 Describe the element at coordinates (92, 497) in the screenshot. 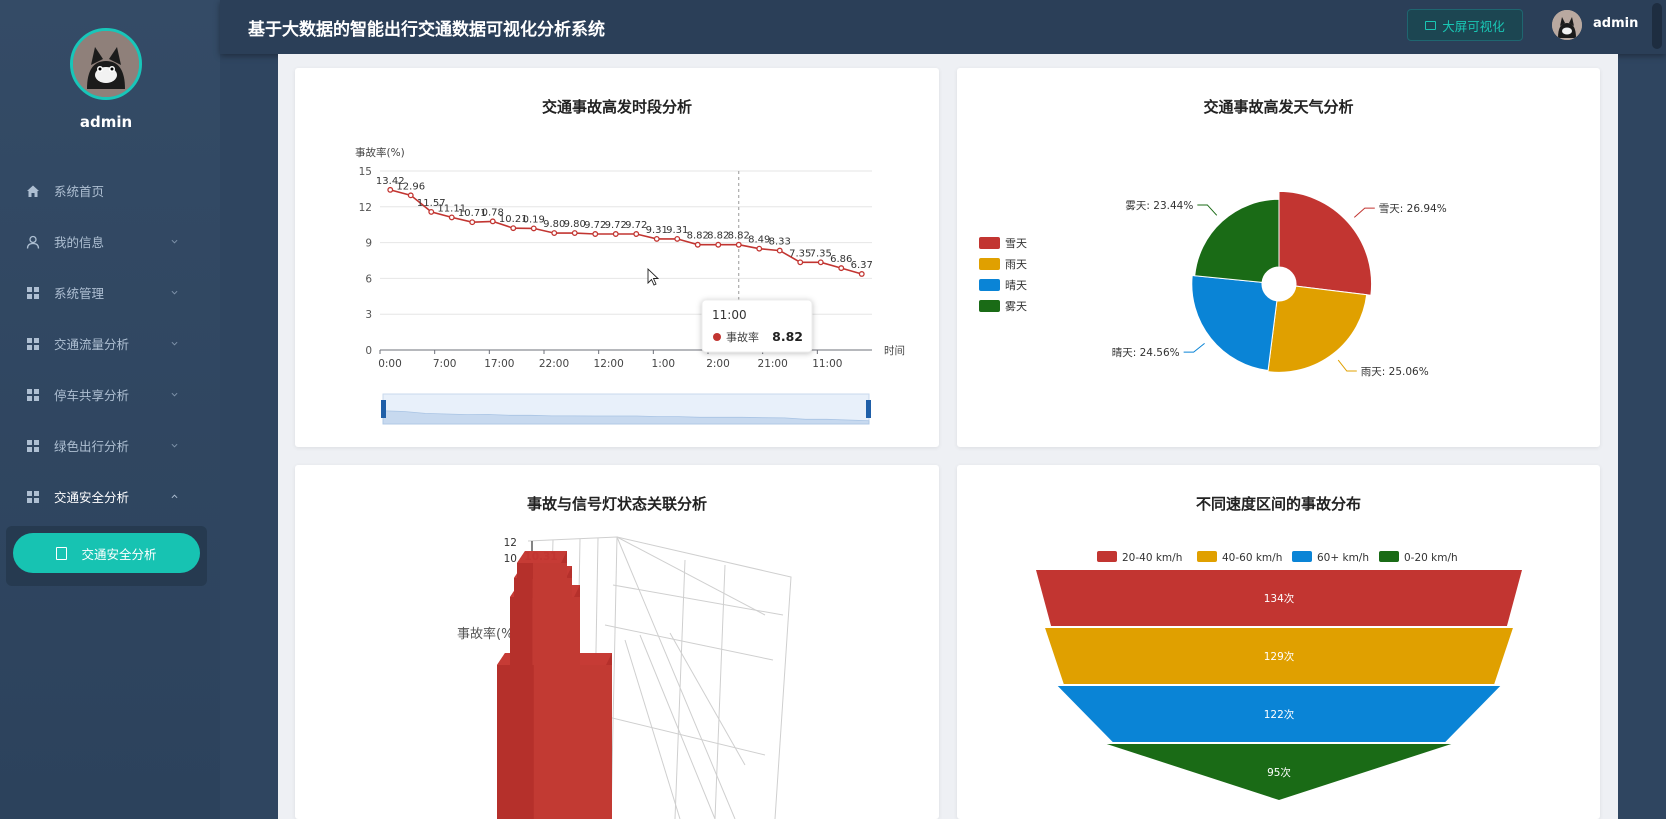

I see `sidebar-item-label: 交通安全分析` at that location.